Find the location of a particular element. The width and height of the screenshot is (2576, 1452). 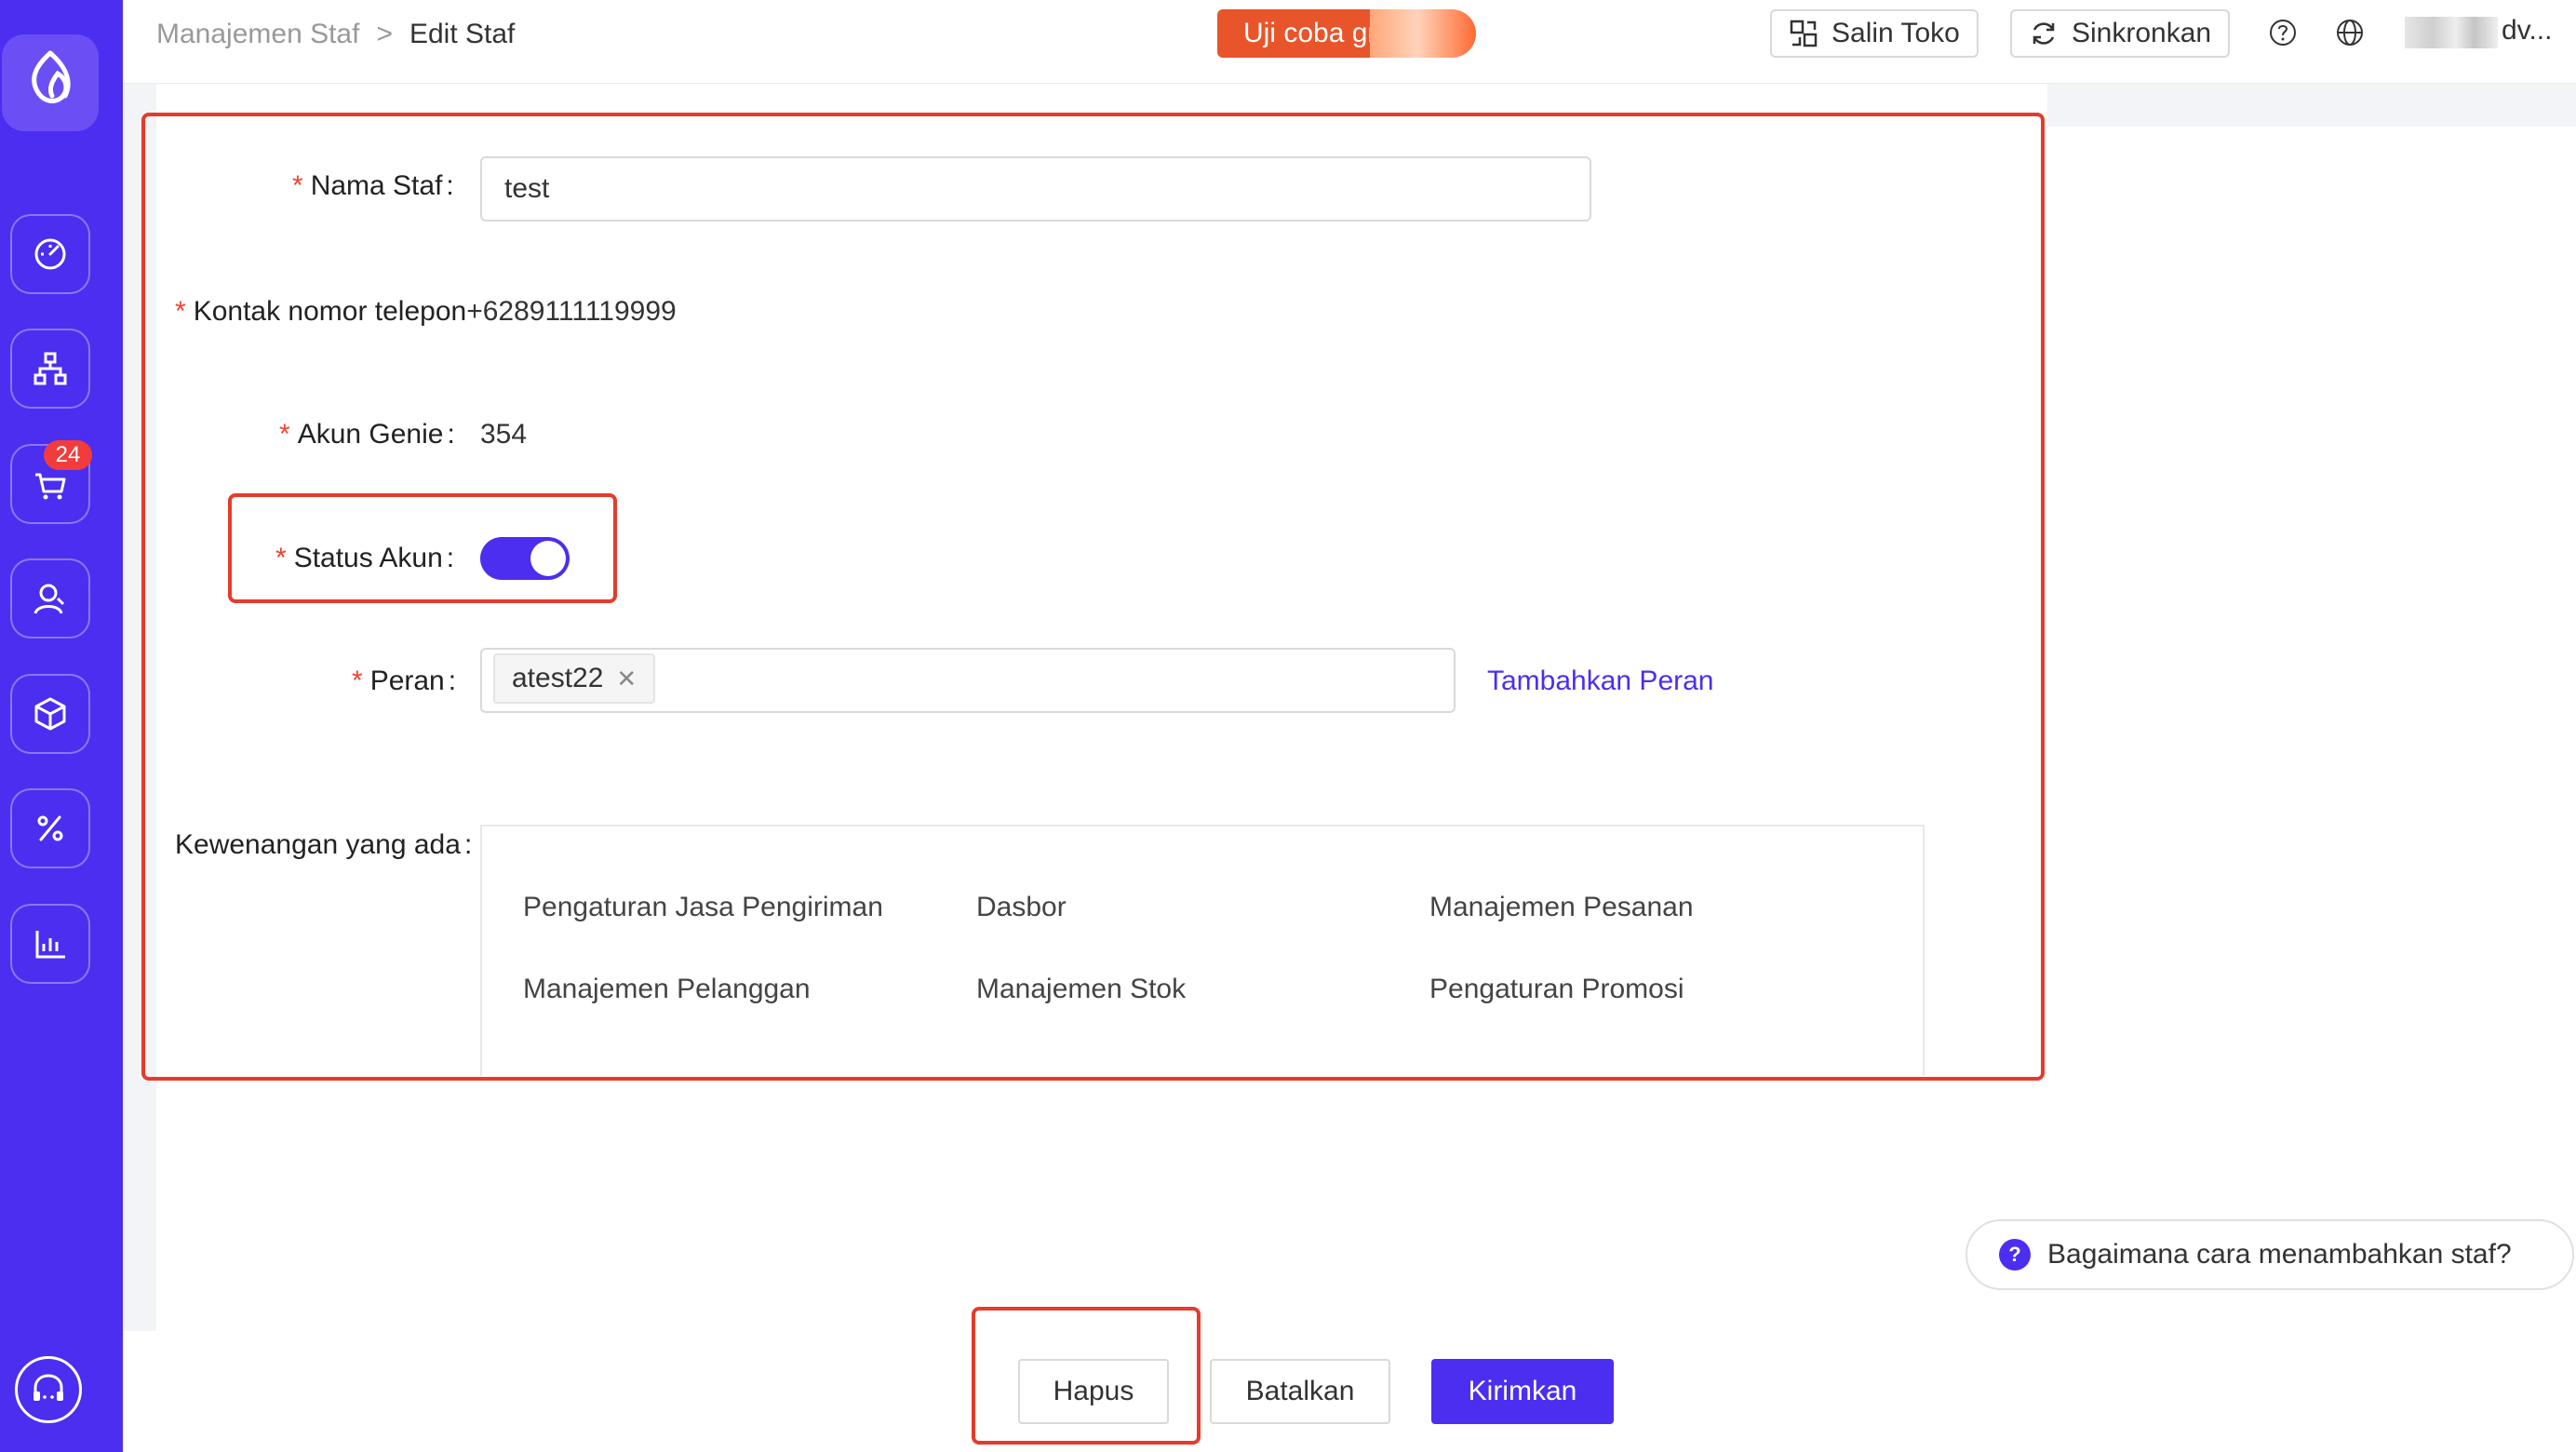

phone-label-row: * Kontak nomor telepon +6289111119999 is located at coordinates (426, 312).